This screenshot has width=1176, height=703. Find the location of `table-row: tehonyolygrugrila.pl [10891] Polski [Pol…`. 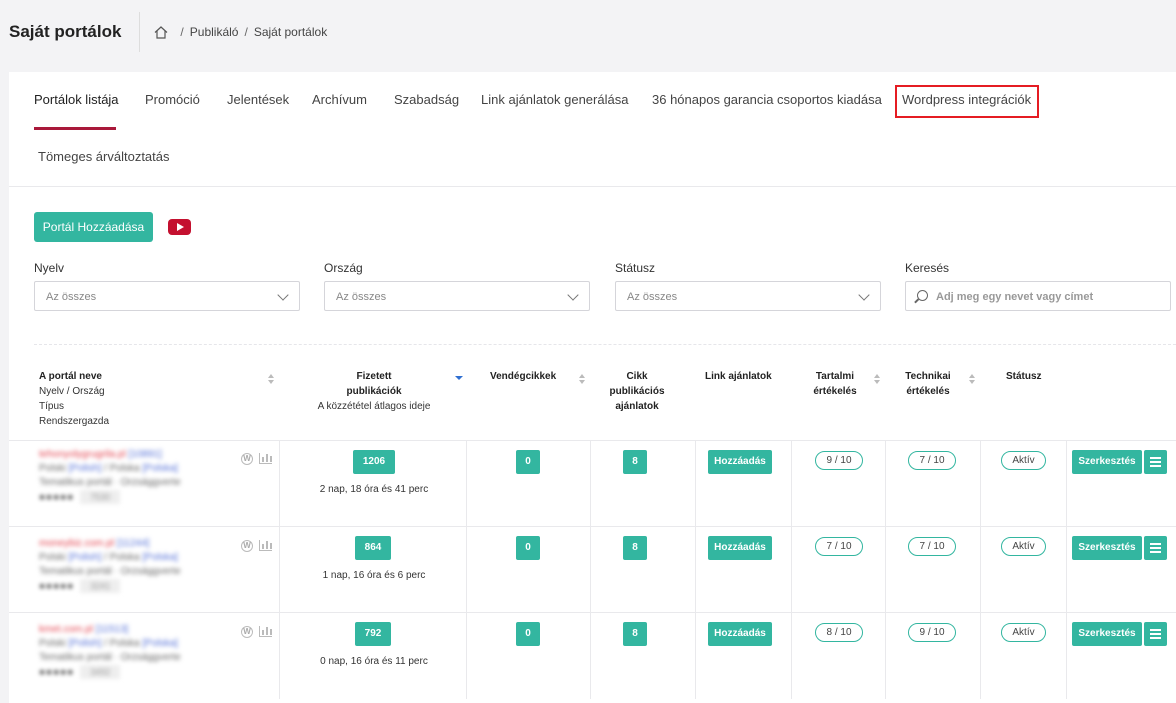

table-row: tehonyolygrugrila.pl [10891] Polski [Pol… is located at coordinates (592, 483).